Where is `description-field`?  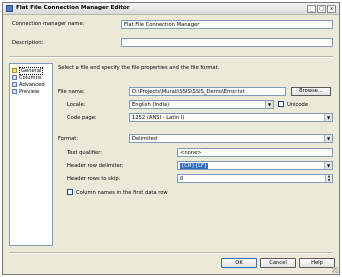 description-field is located at coordinates (227, 42).